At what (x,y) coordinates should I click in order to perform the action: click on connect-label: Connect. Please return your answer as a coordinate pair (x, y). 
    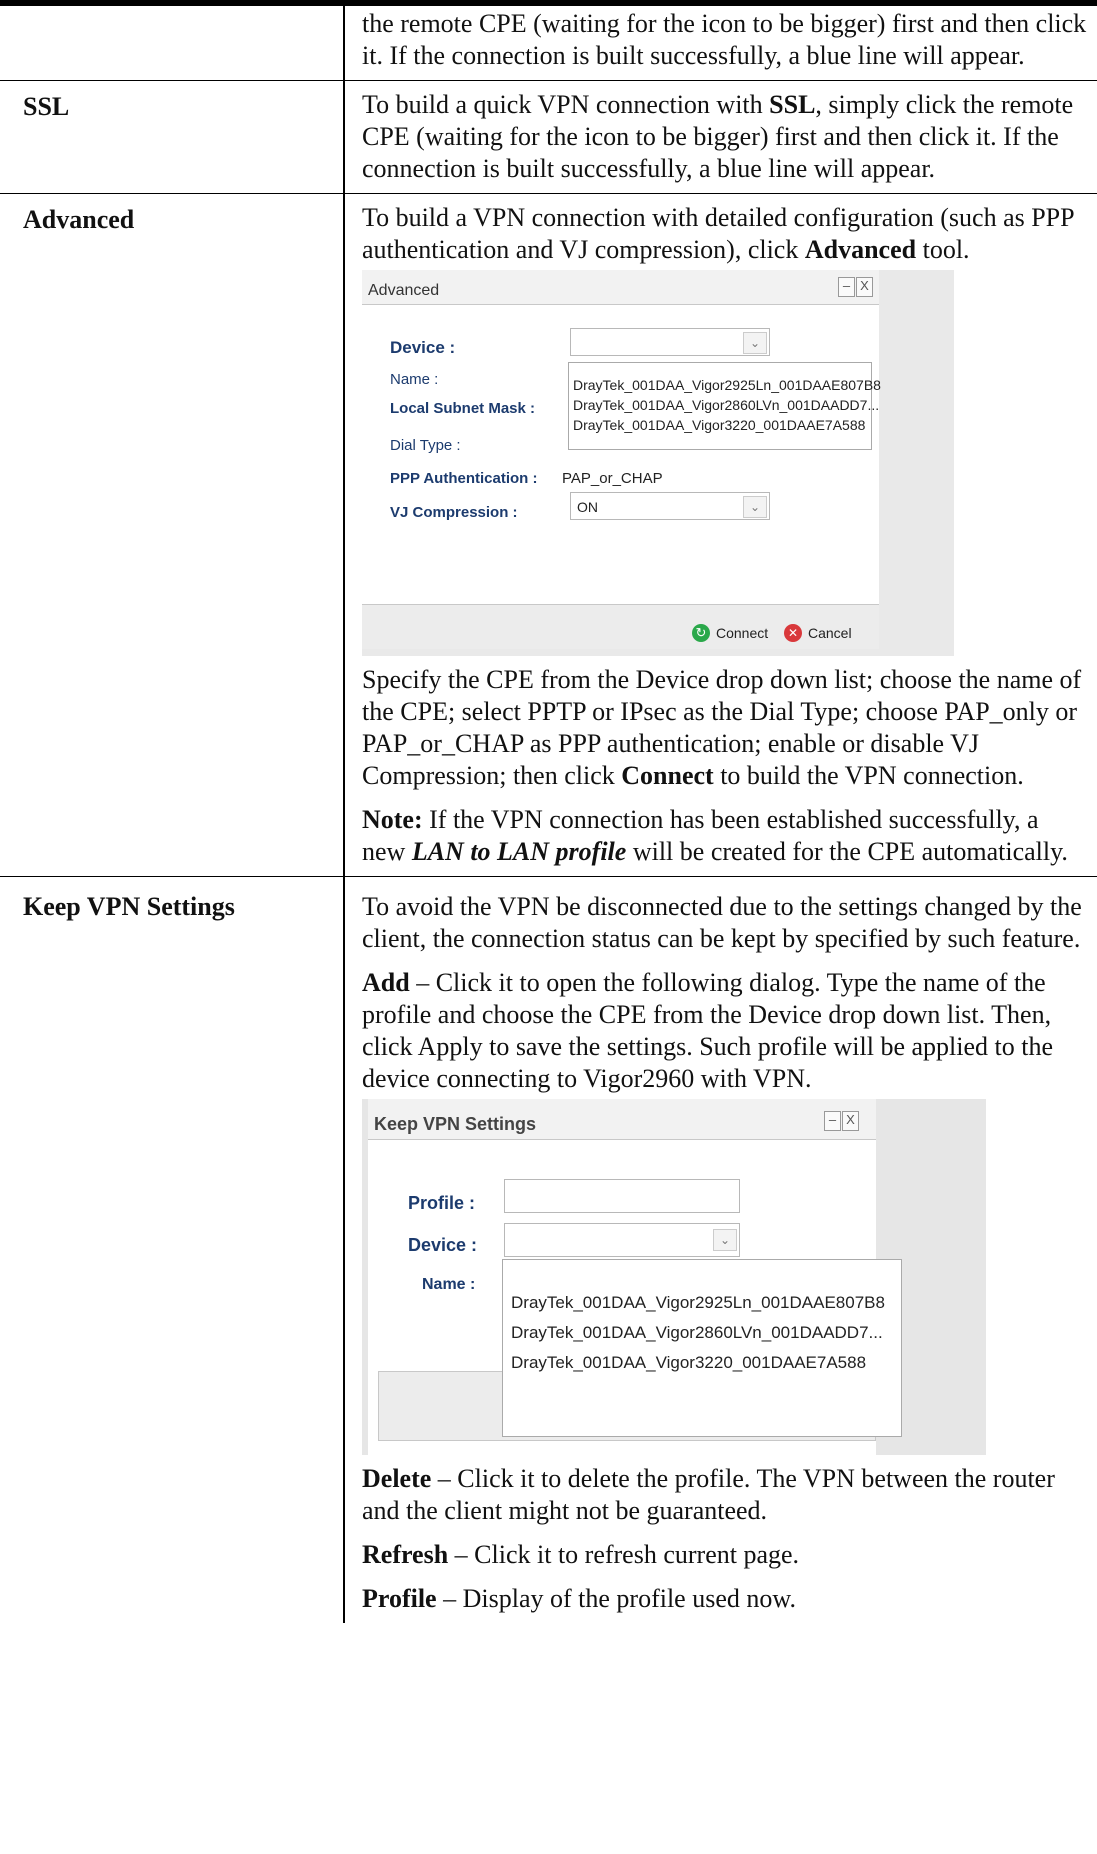
    Looking at the image, I should click on (742, 633).